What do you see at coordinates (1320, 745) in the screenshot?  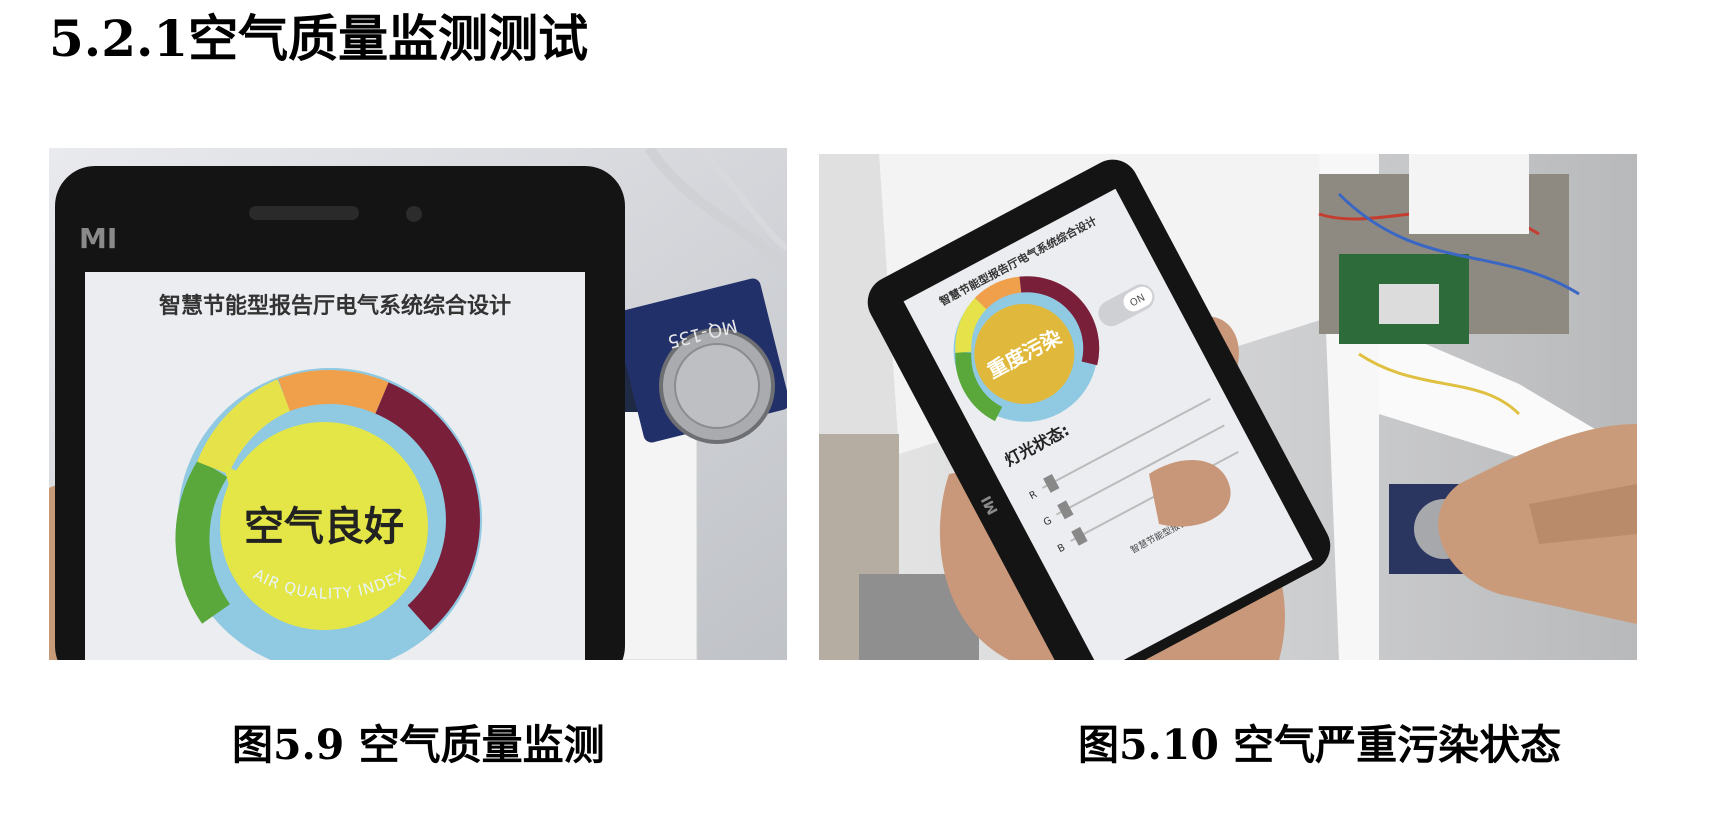 I see `figure-5-10-caption: 图5.10 空气严重污染状态` at bounding box center [1320, 745].